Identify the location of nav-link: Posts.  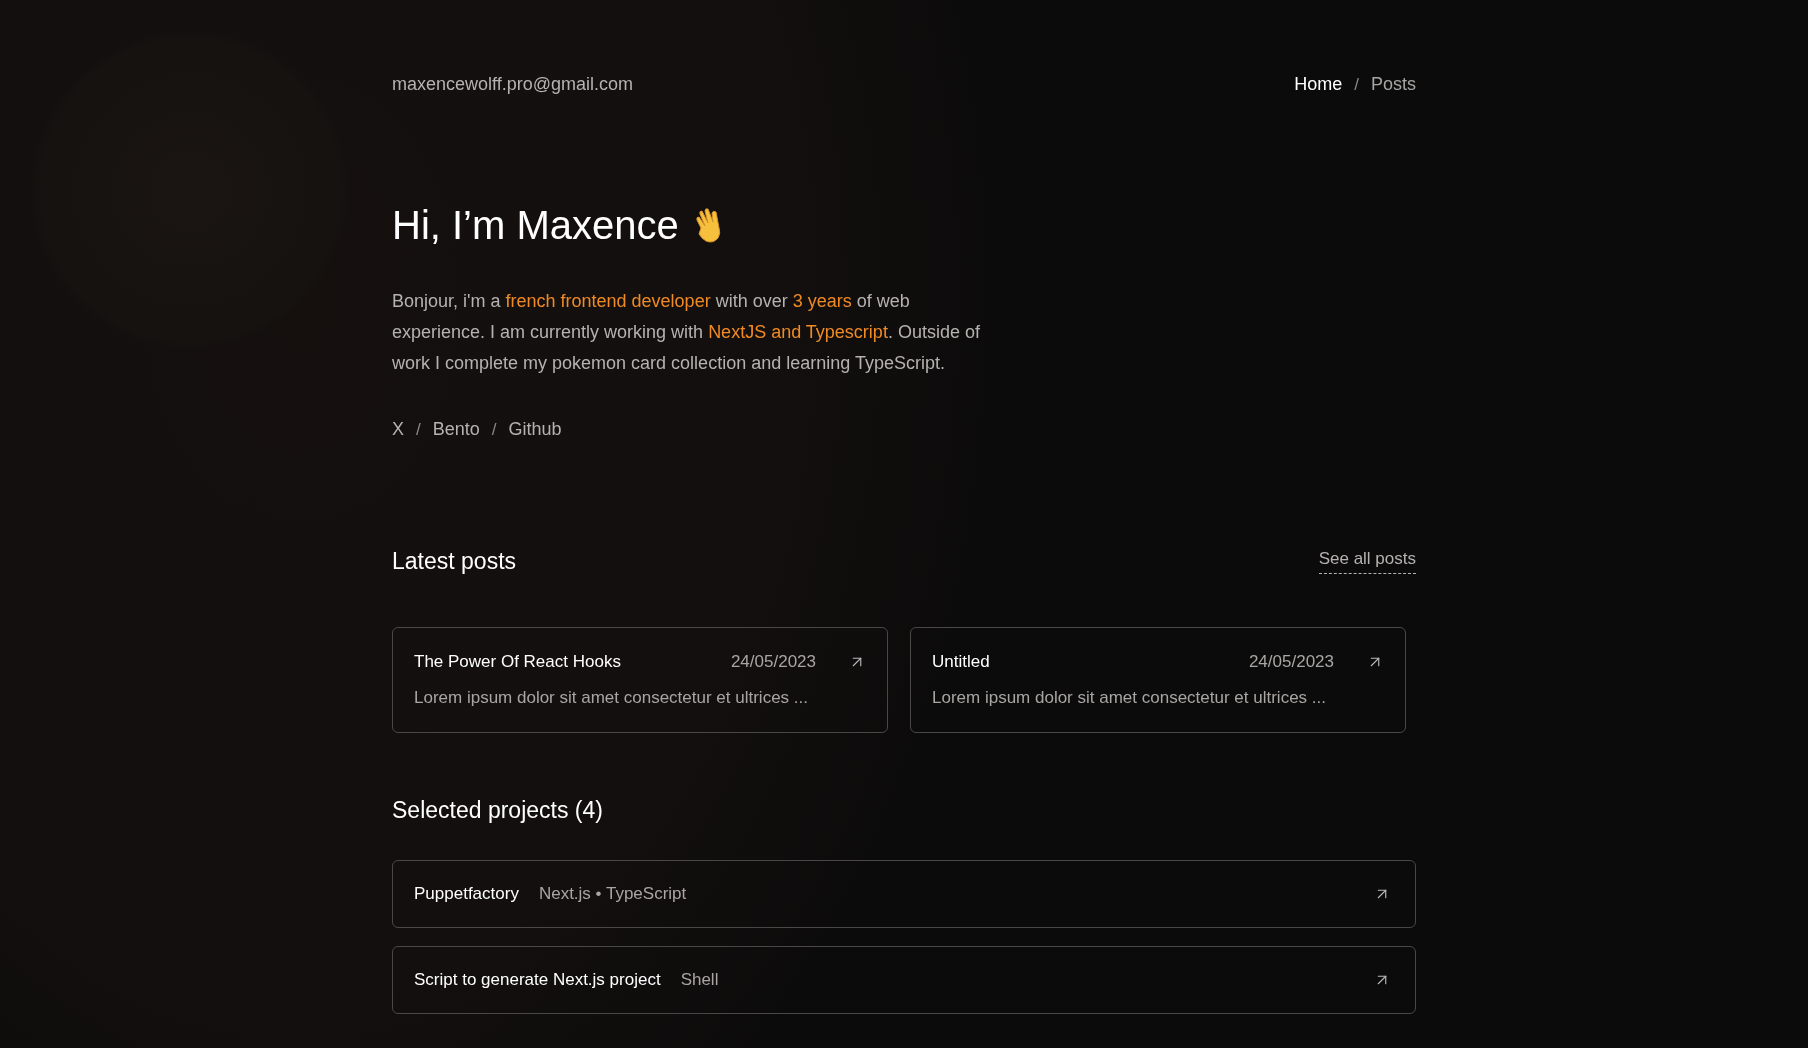
(1393, 84).